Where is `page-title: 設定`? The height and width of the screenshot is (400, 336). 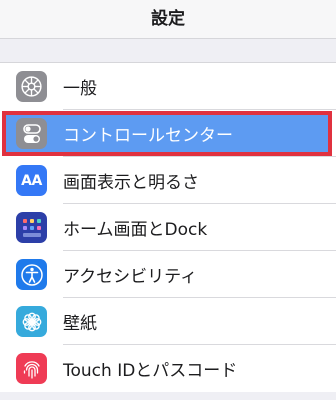 page-title: 設定 is located at coordinates (168, 19).